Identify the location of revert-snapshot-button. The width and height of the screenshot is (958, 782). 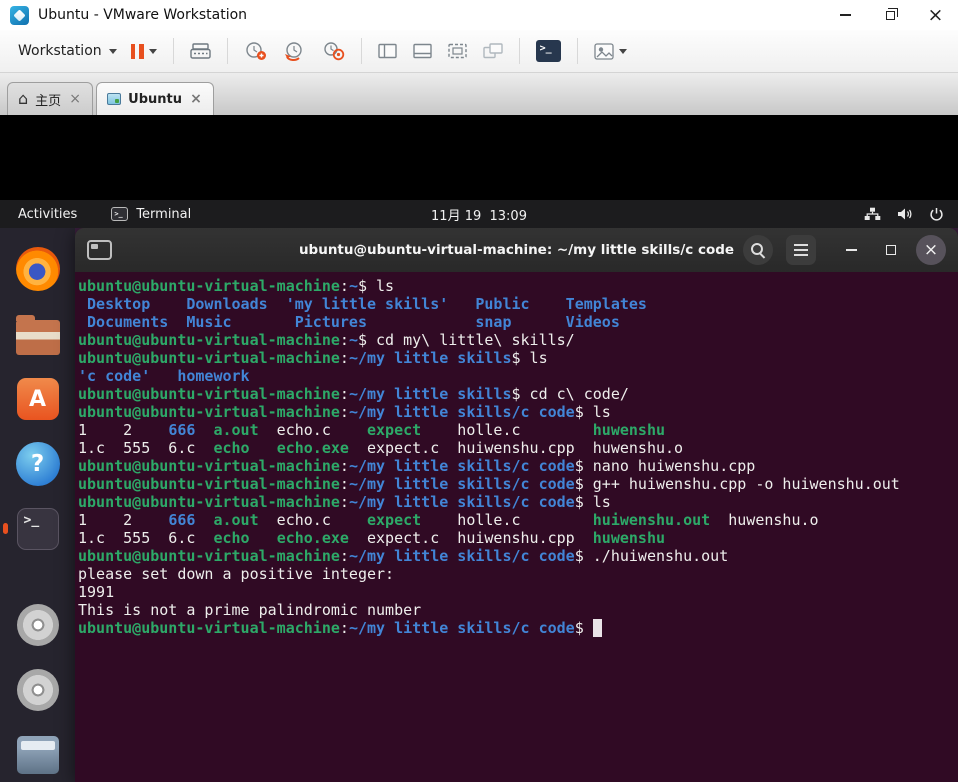
(294, 51).